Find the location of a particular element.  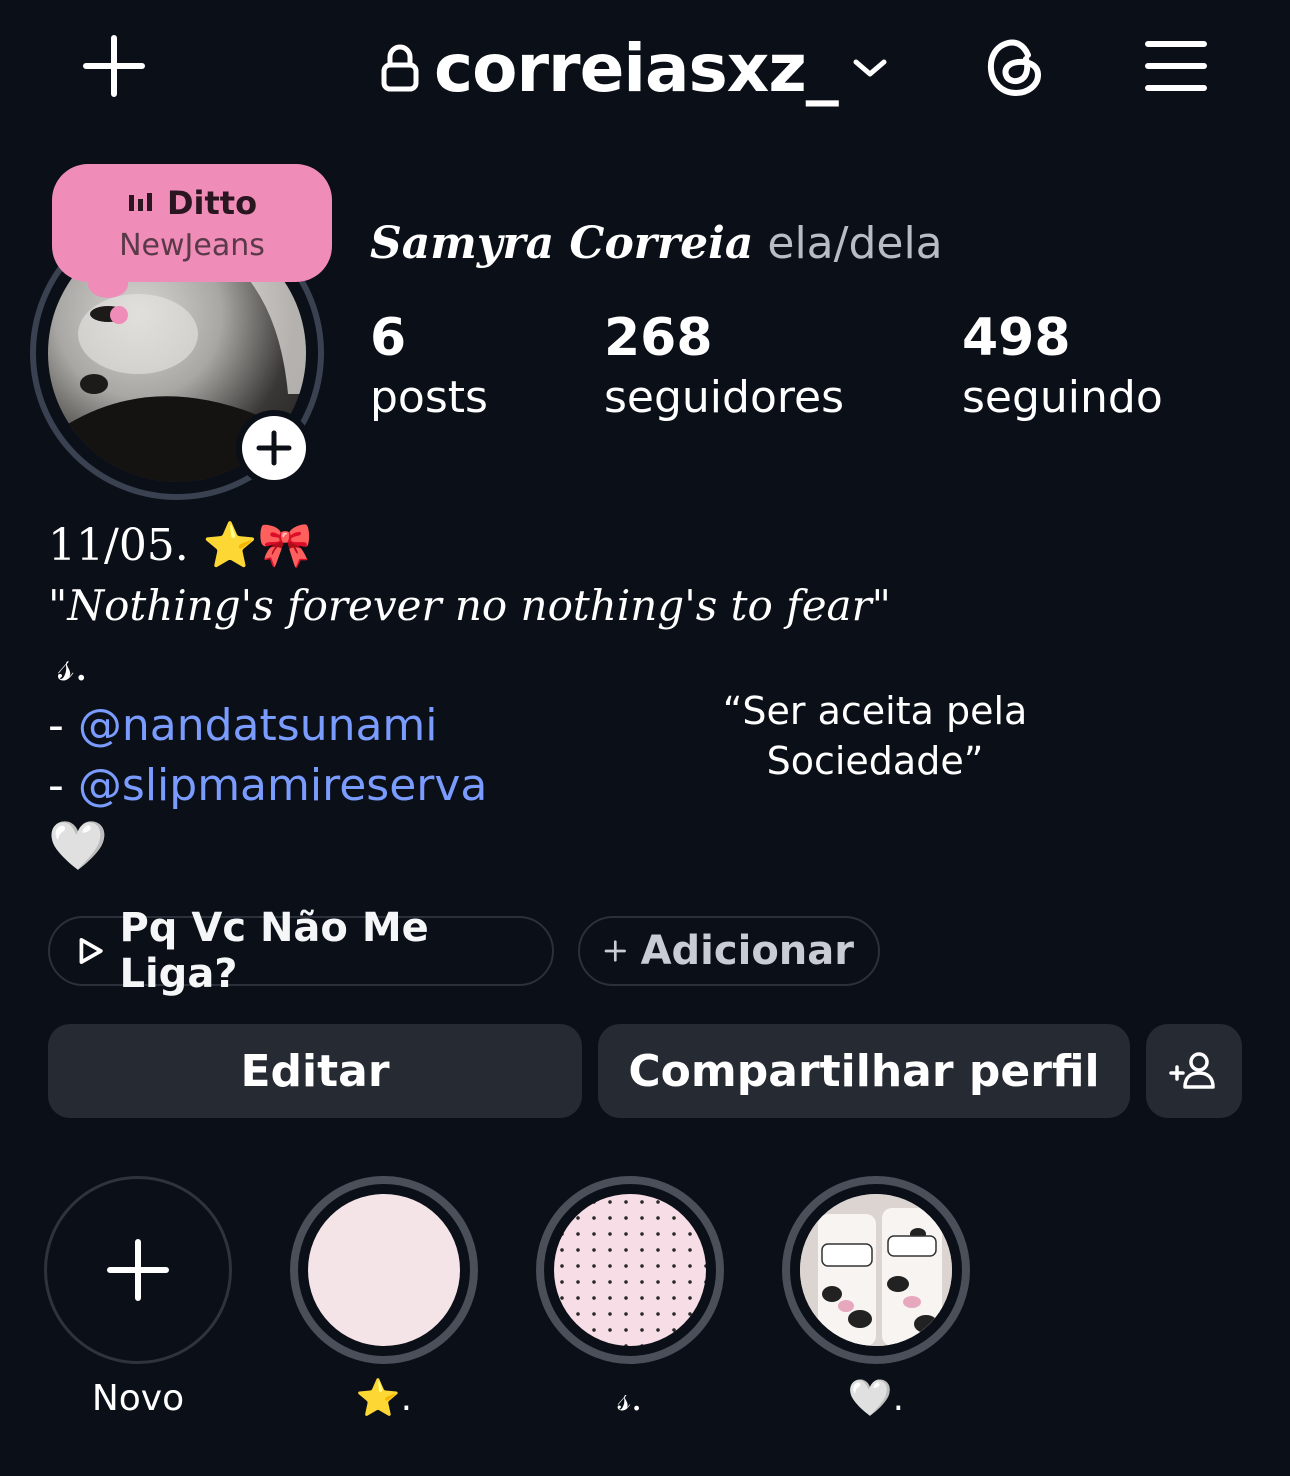

full-name: Samyra Correia is located at coordinates (562, 243).